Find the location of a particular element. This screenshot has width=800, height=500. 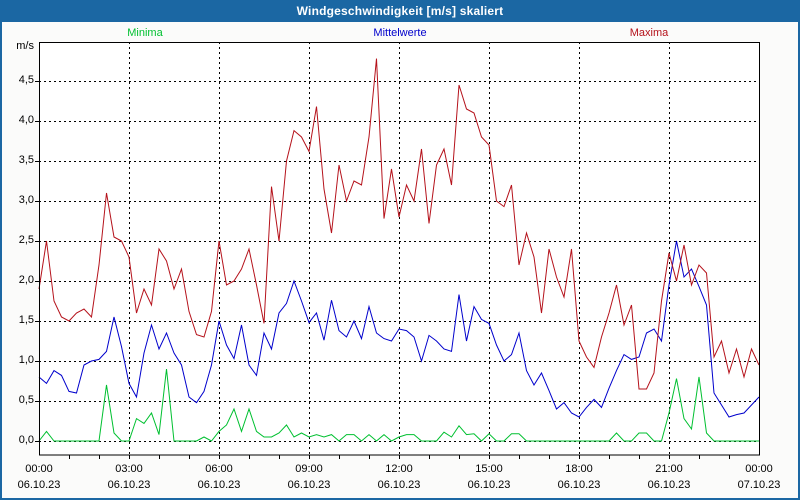

x-tick-time-label: 06:00 is located at coordinates (219, 469).